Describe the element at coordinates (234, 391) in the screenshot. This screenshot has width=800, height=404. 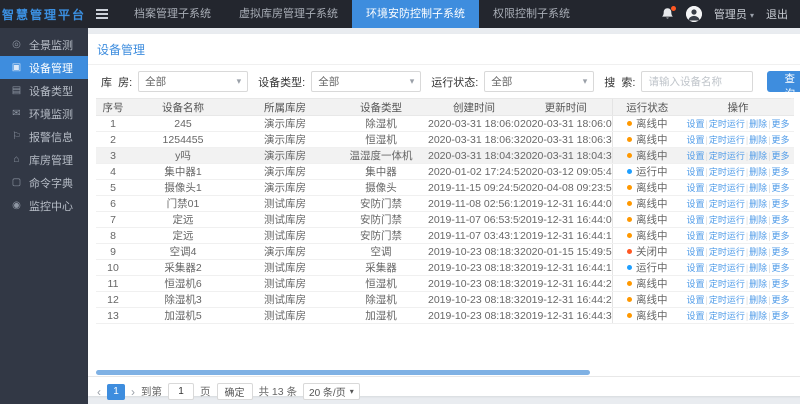
I see `goto-confirm-button: 确定` at that location.